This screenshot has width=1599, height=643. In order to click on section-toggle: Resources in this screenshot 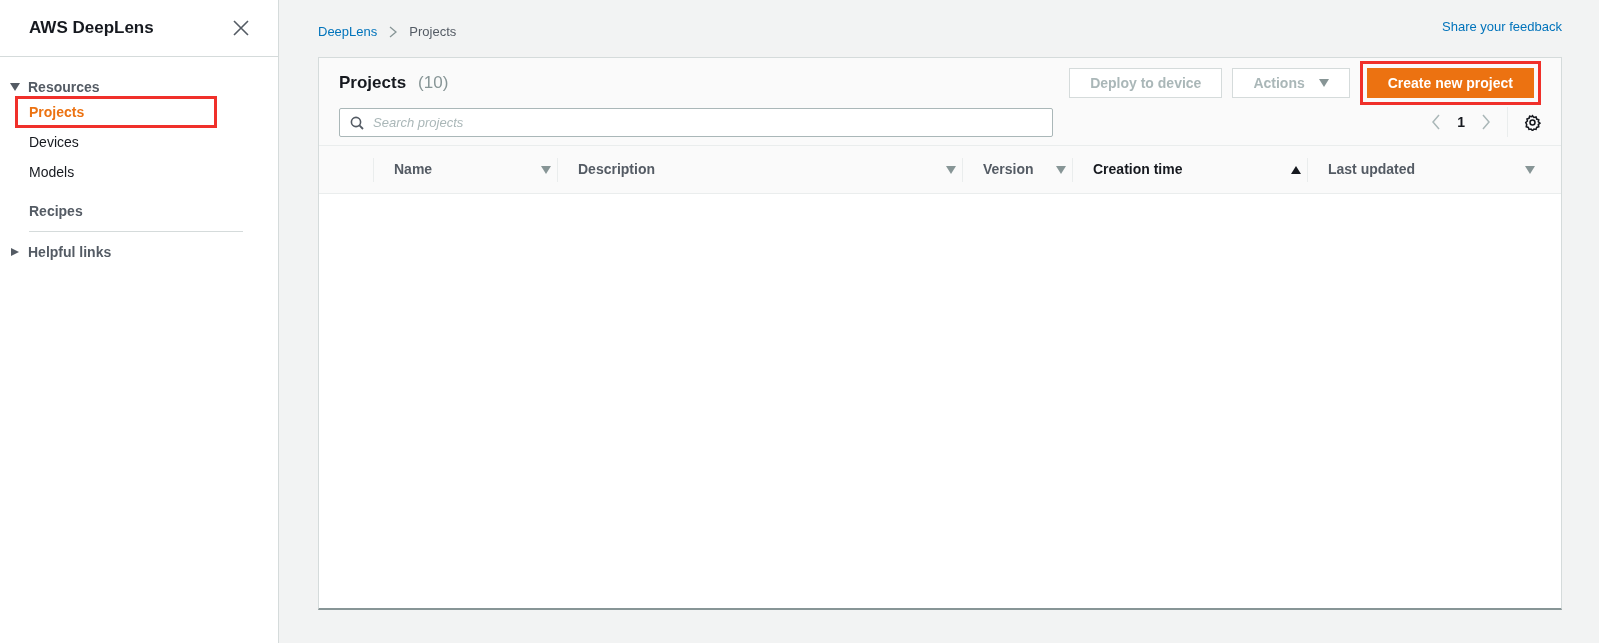, I will do `click(55, 87)`.